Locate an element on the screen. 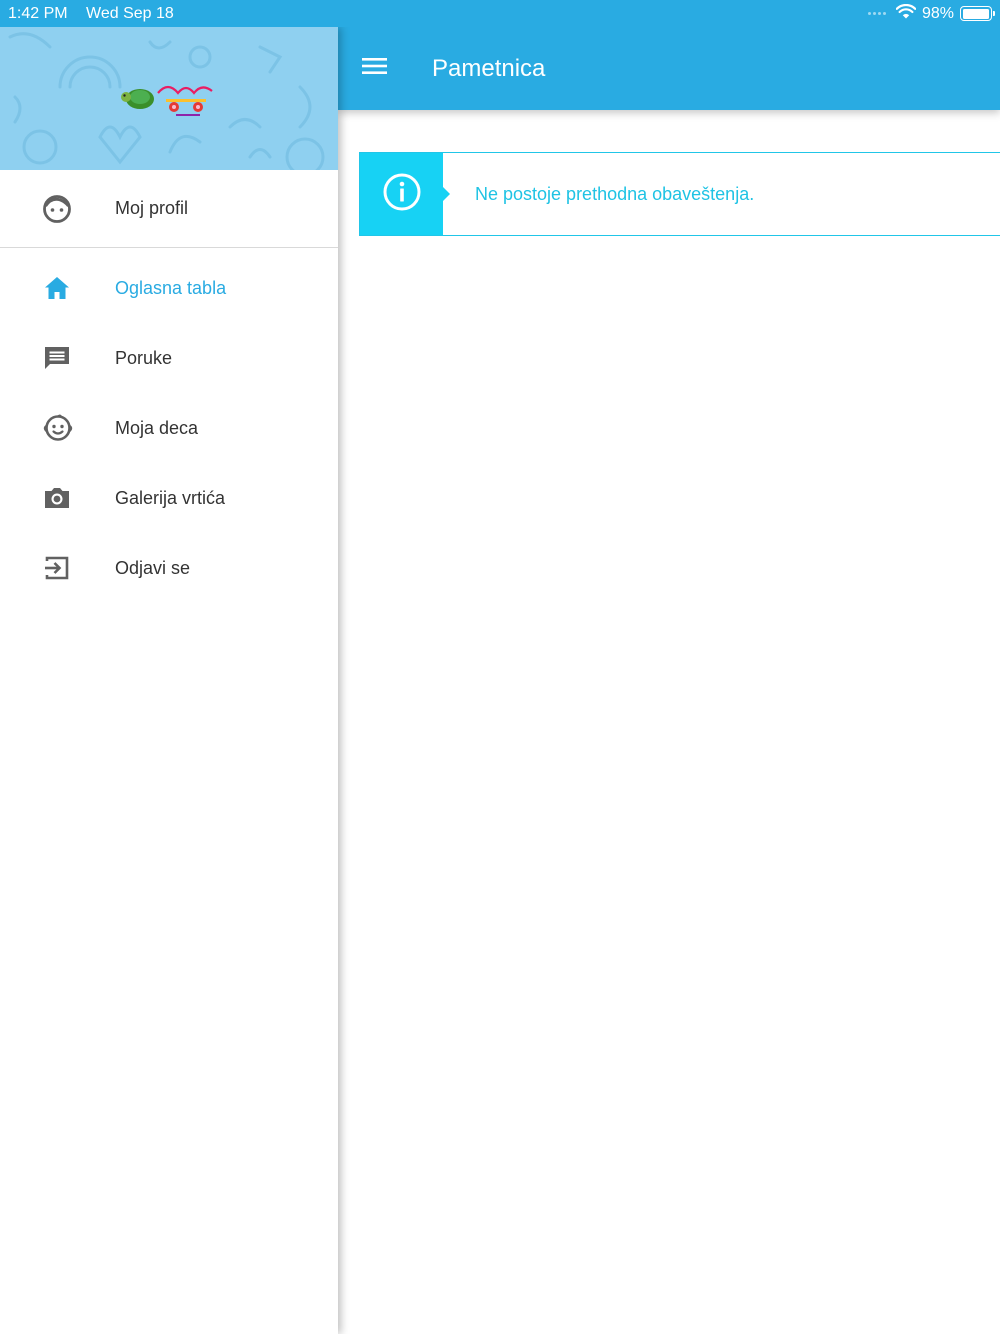 The width and height of the screenshot is (1000, 1334). message-icon is located at coordinates (57, 358).